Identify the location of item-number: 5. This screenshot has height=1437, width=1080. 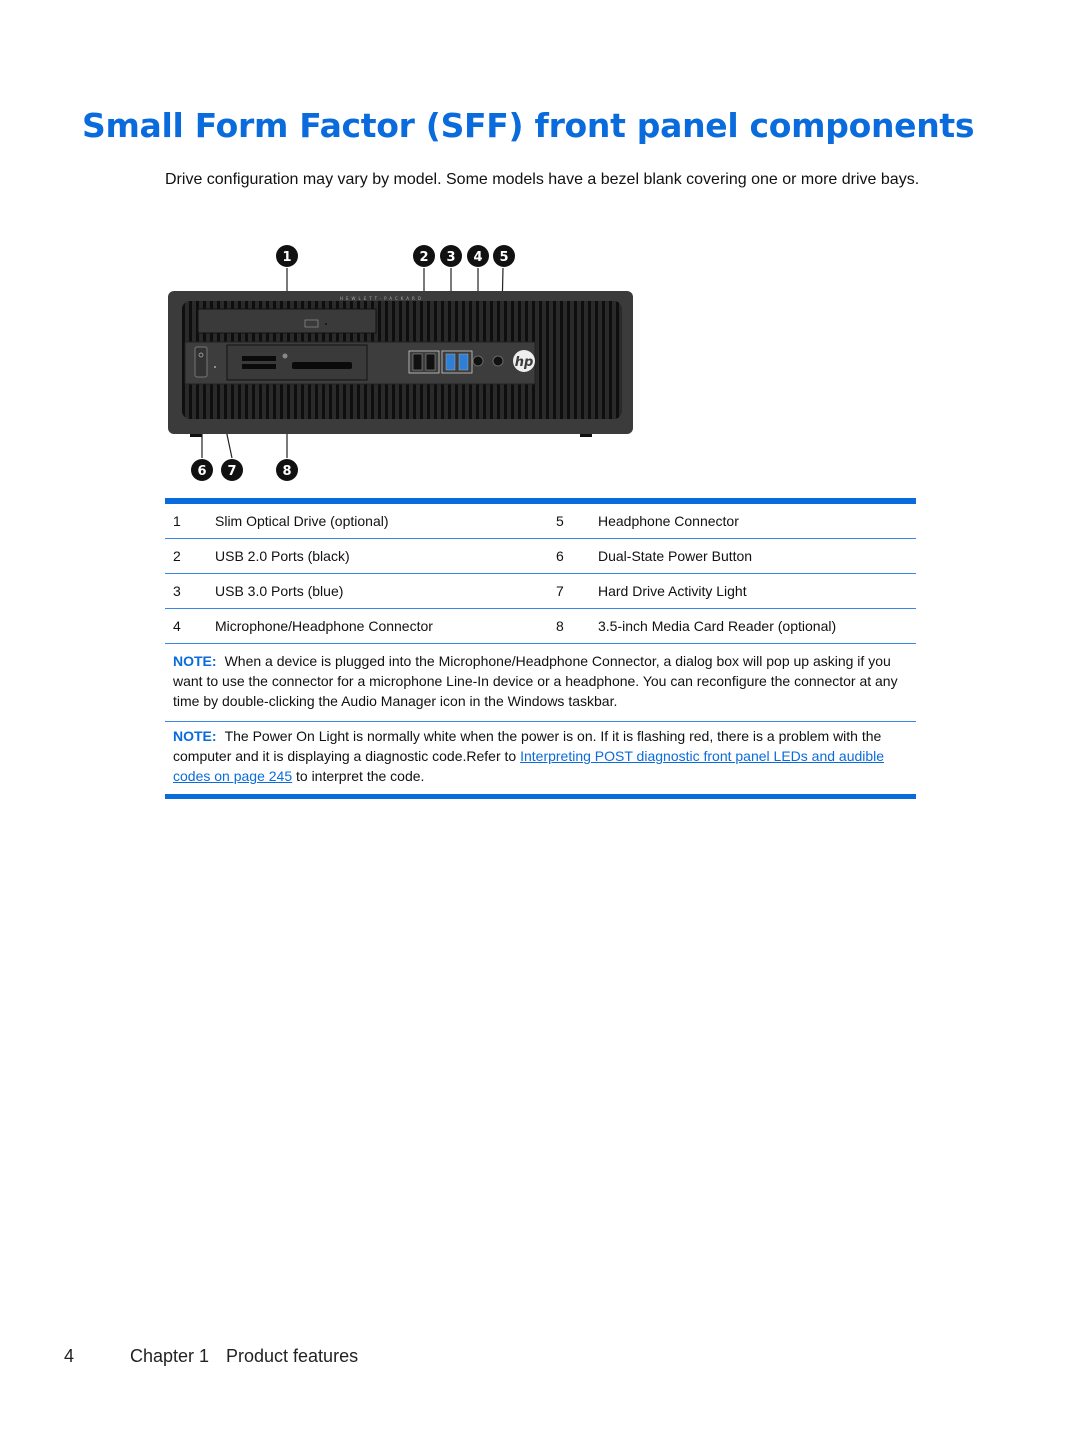
(573, 520).